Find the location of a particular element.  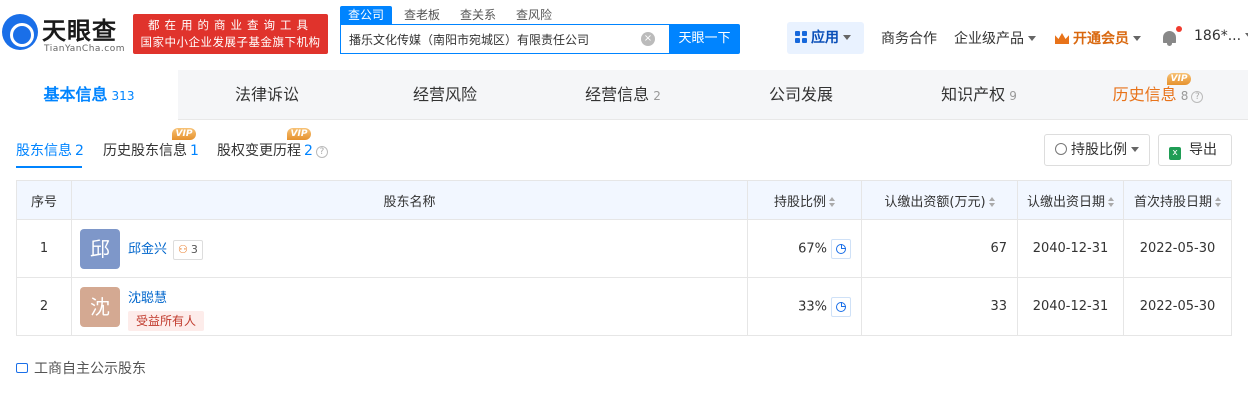

nav-business-cooperation: 商务合作 is located at coordinates (909, 38).